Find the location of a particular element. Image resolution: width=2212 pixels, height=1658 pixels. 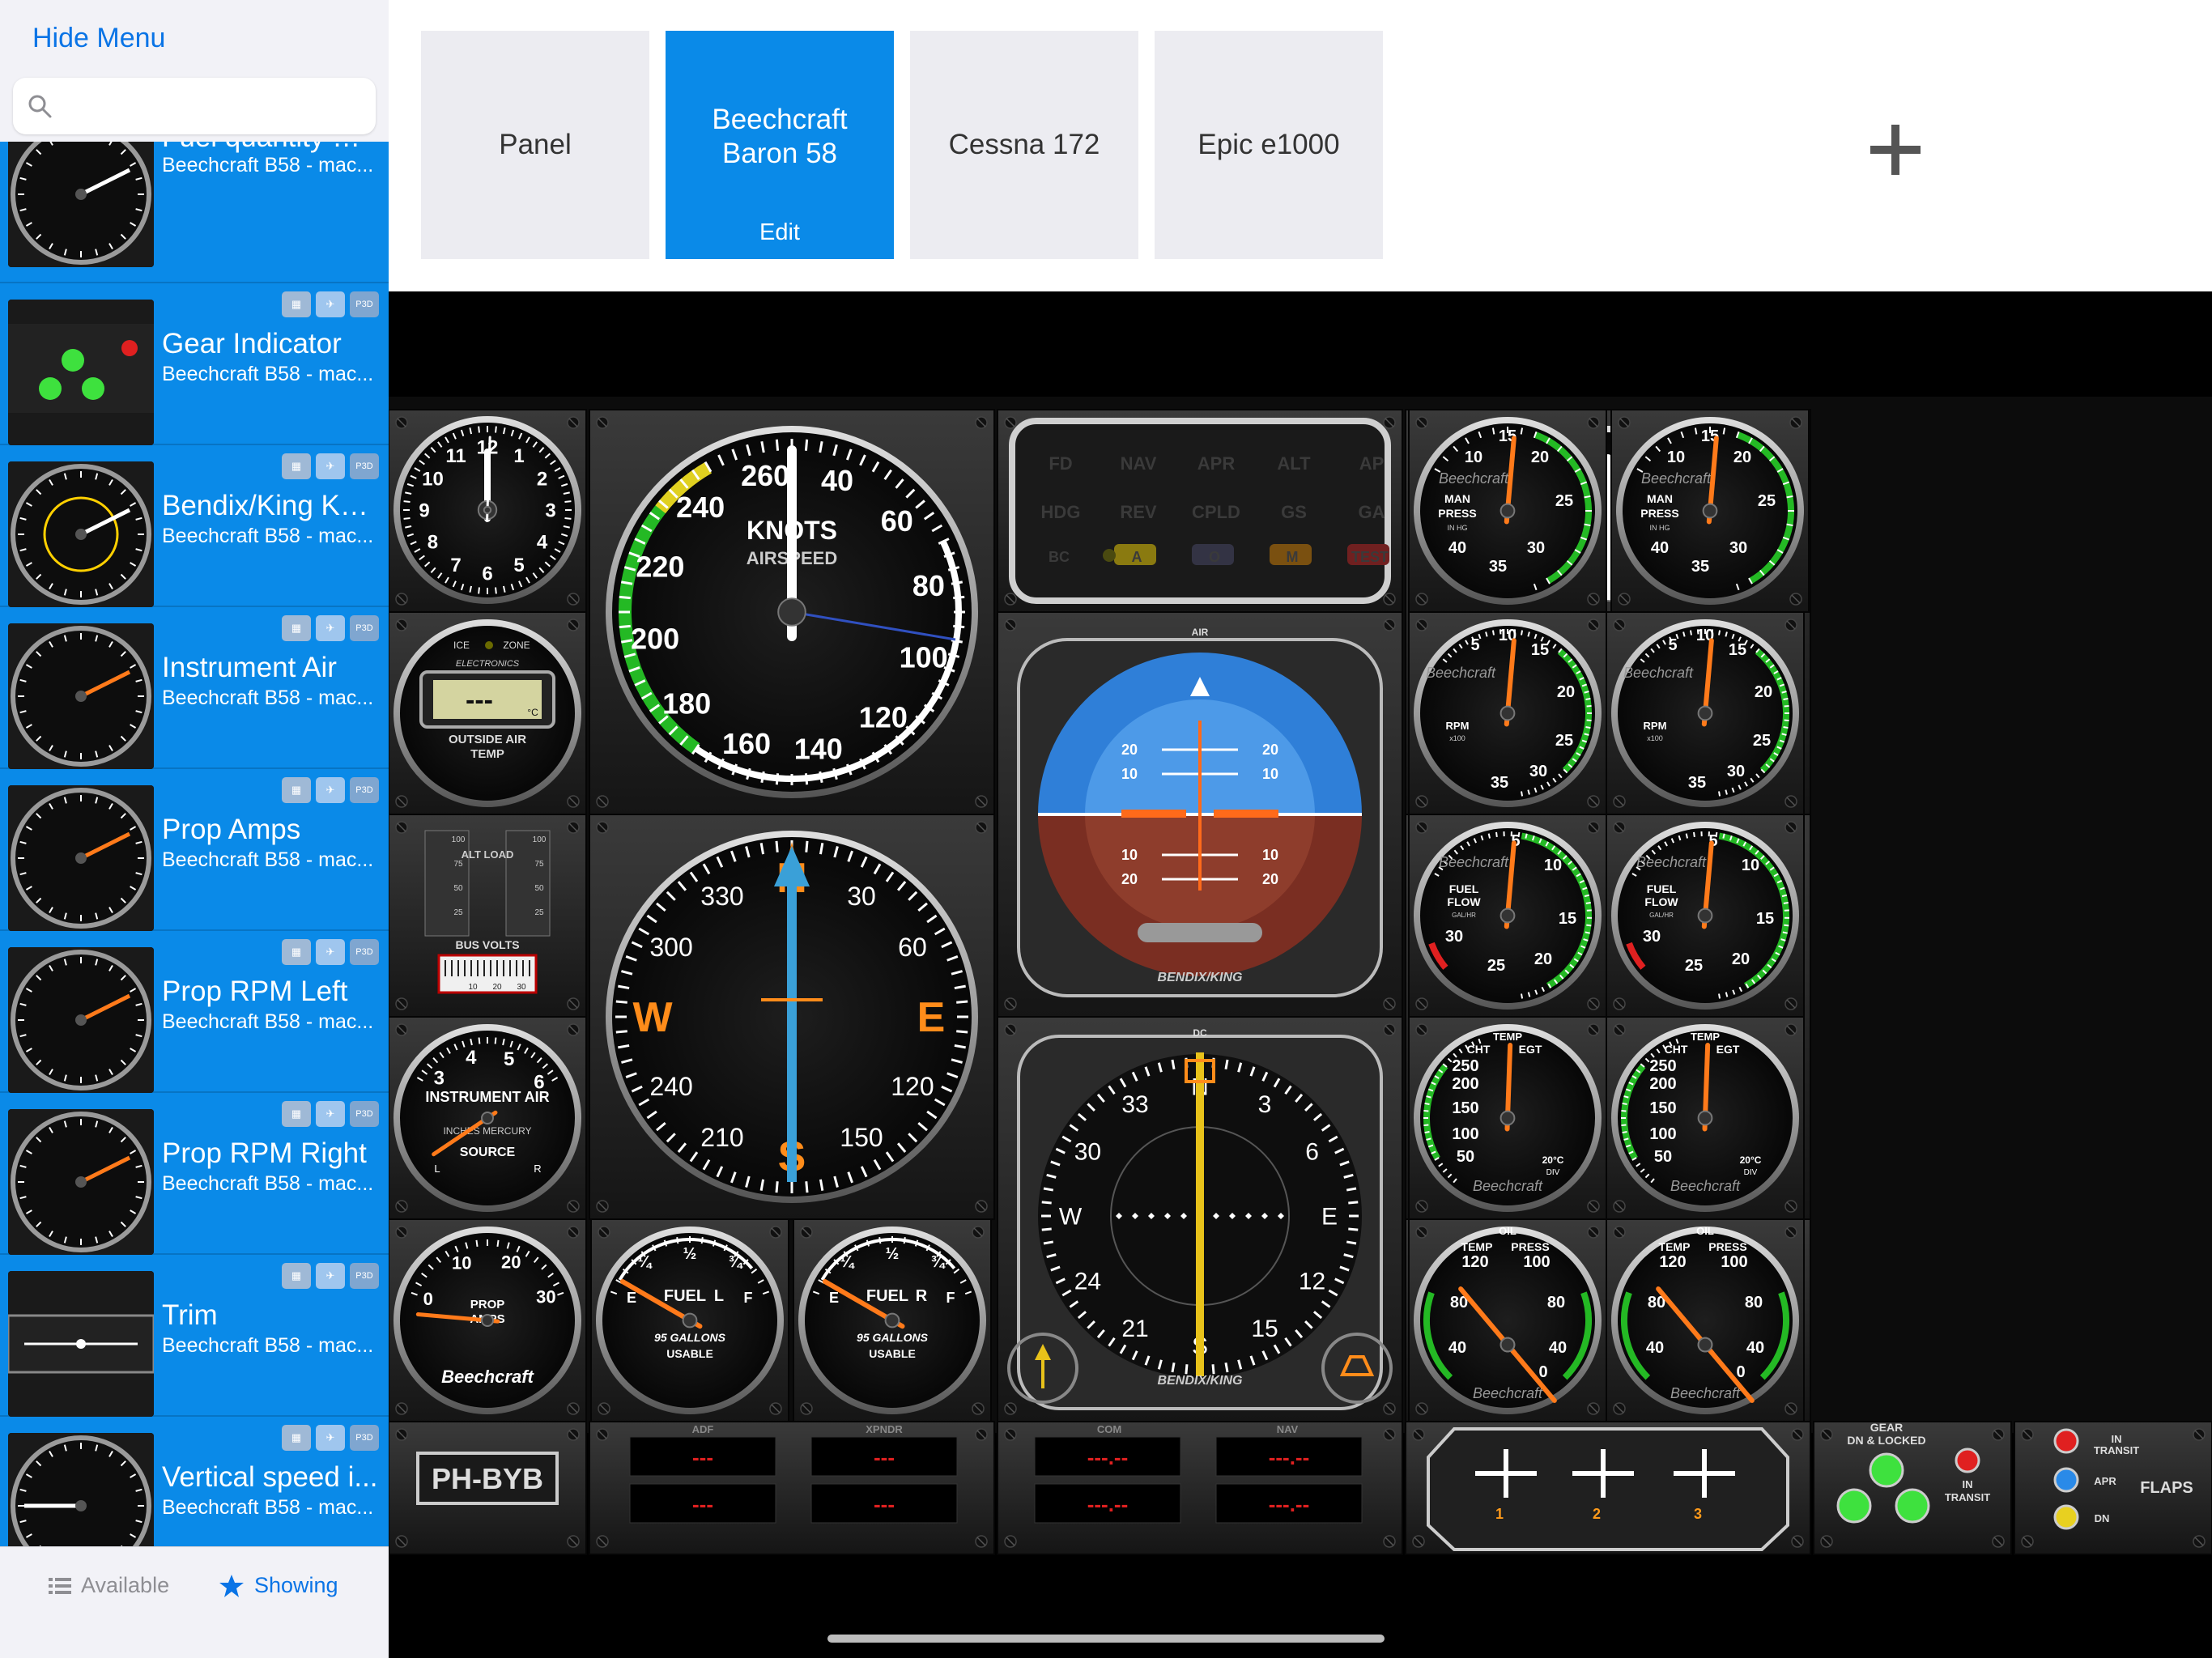

bus-scale: 20 is located at coordinates (497, 987).